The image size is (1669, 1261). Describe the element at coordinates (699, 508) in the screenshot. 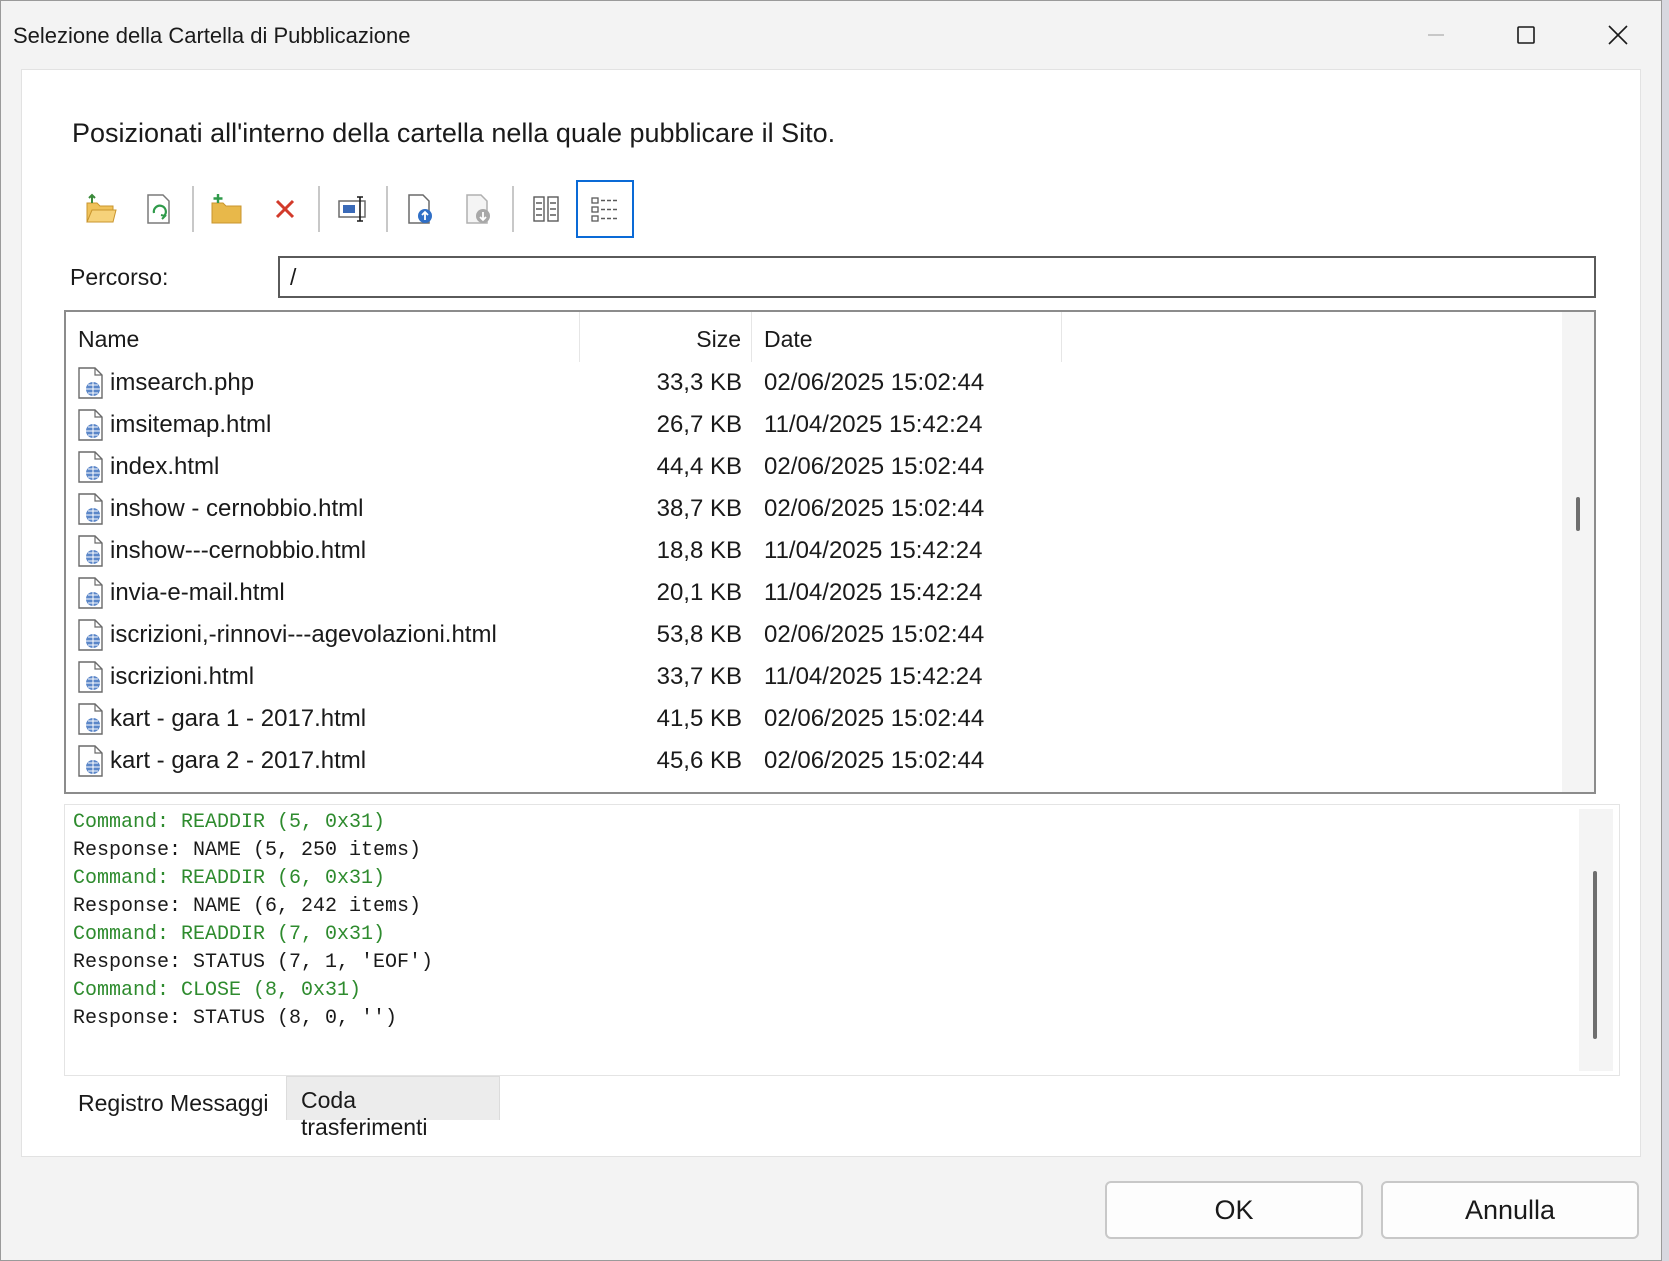

I see `file-size: 38,7 KB` at that location.